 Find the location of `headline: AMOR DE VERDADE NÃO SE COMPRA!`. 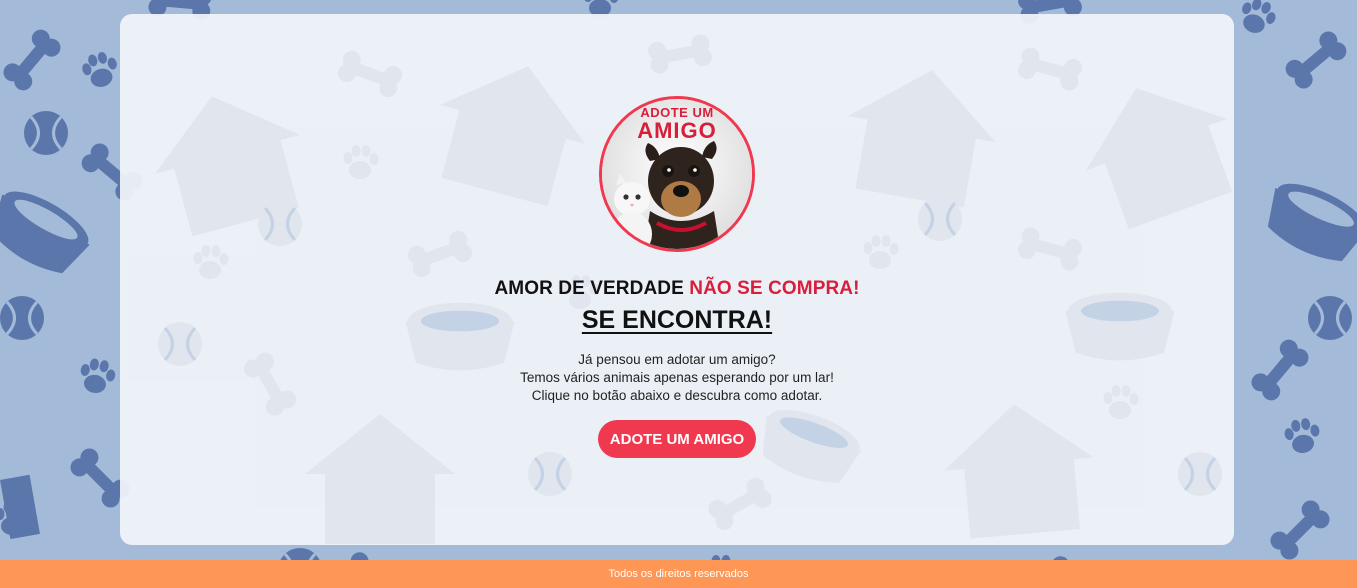

headline: AMOR DE VERDADE NÃO SE COMPRA! is located at coordinates (676, 289).